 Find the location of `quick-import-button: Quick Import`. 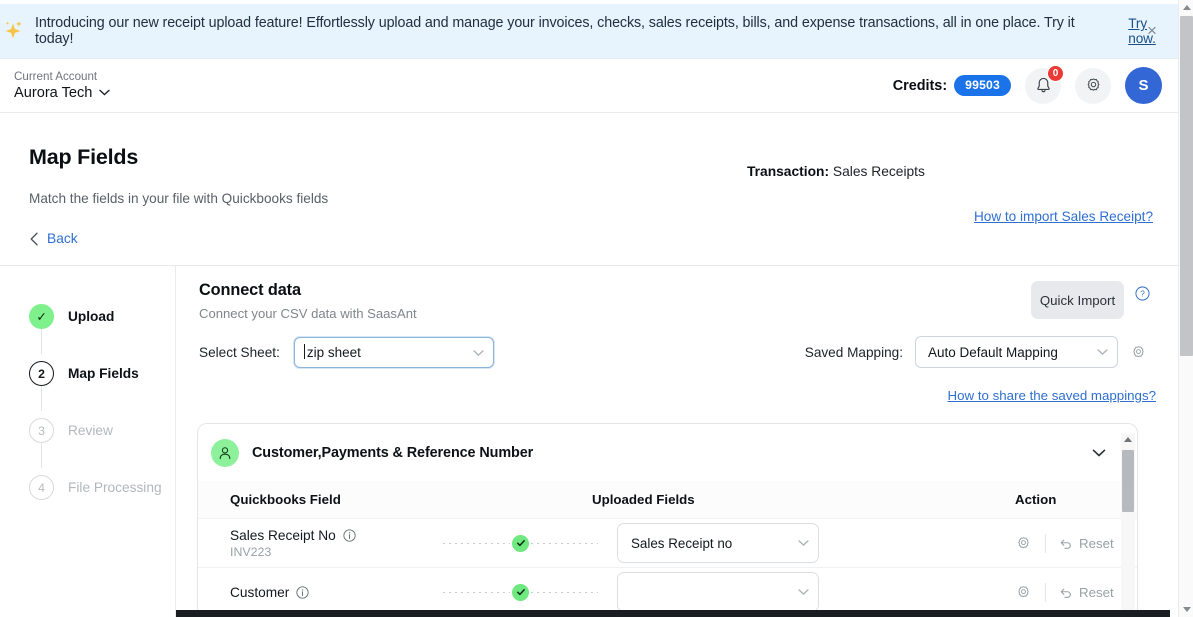

quick-import-button: Quick Import is located at coordinates (1077, 300).